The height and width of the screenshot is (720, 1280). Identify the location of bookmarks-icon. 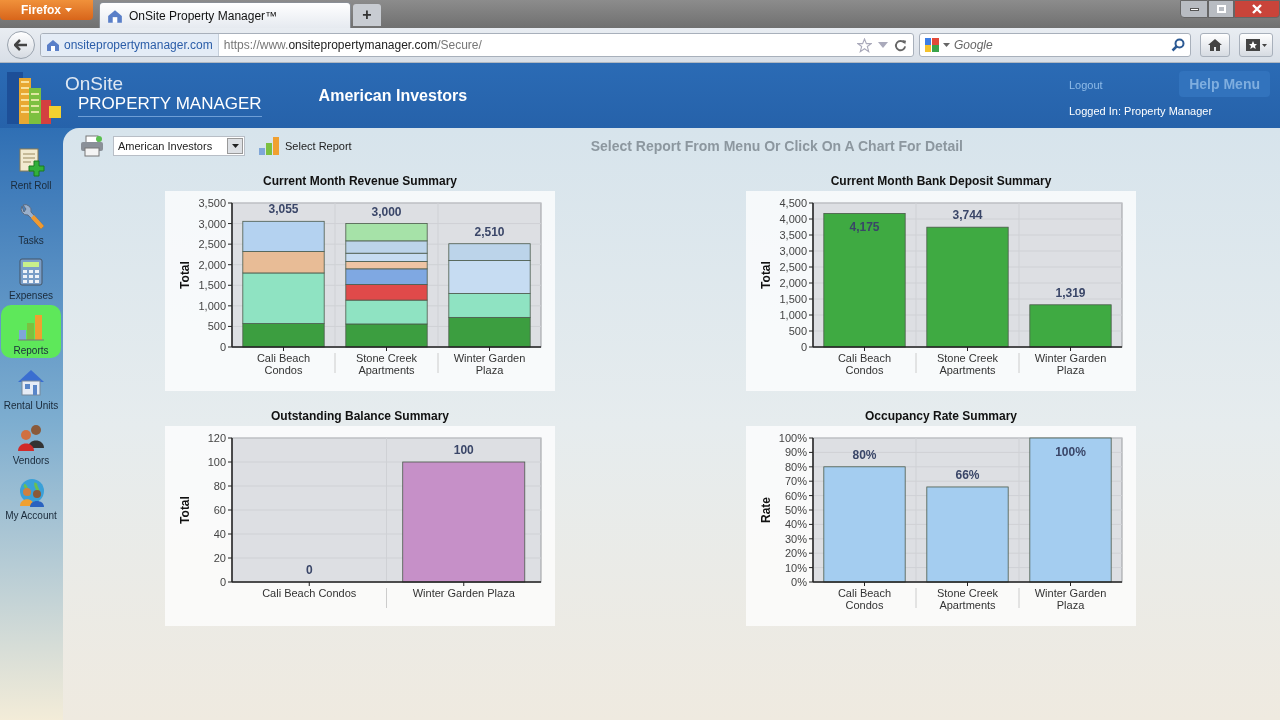
(1256, 45).